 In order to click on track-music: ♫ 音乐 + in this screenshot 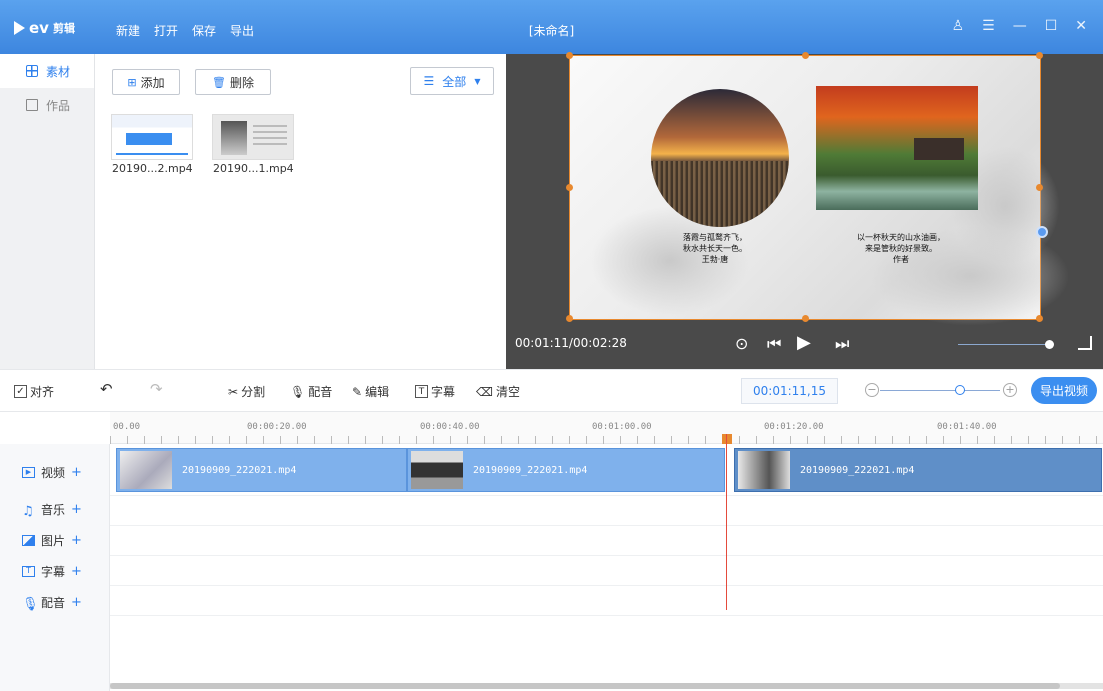, I will do `click(52, 510)`.